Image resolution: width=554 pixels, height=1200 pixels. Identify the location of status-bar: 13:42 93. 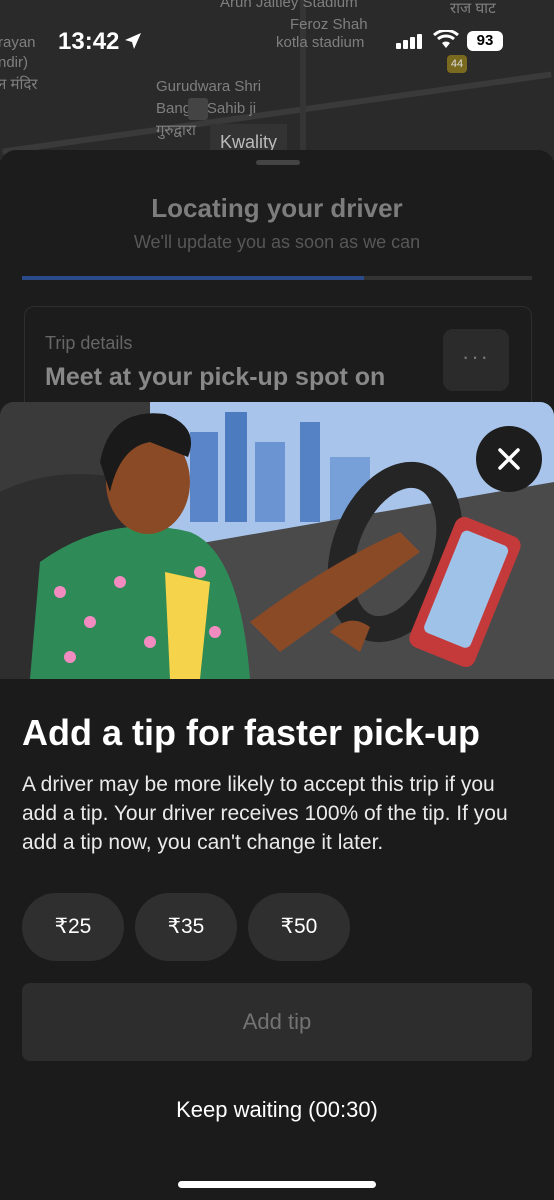
(277, 40).